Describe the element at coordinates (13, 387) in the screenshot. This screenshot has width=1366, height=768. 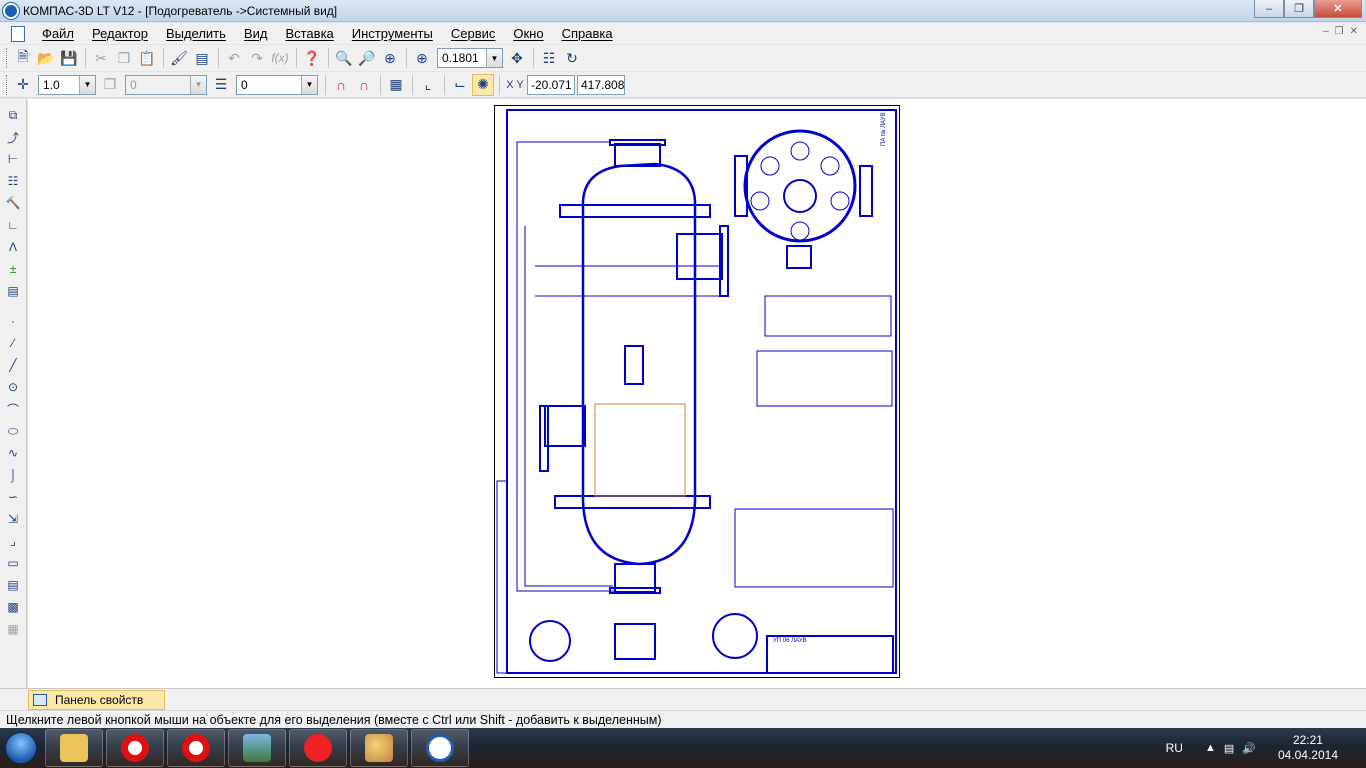
I see `circle-icon: ⊙` at that location.